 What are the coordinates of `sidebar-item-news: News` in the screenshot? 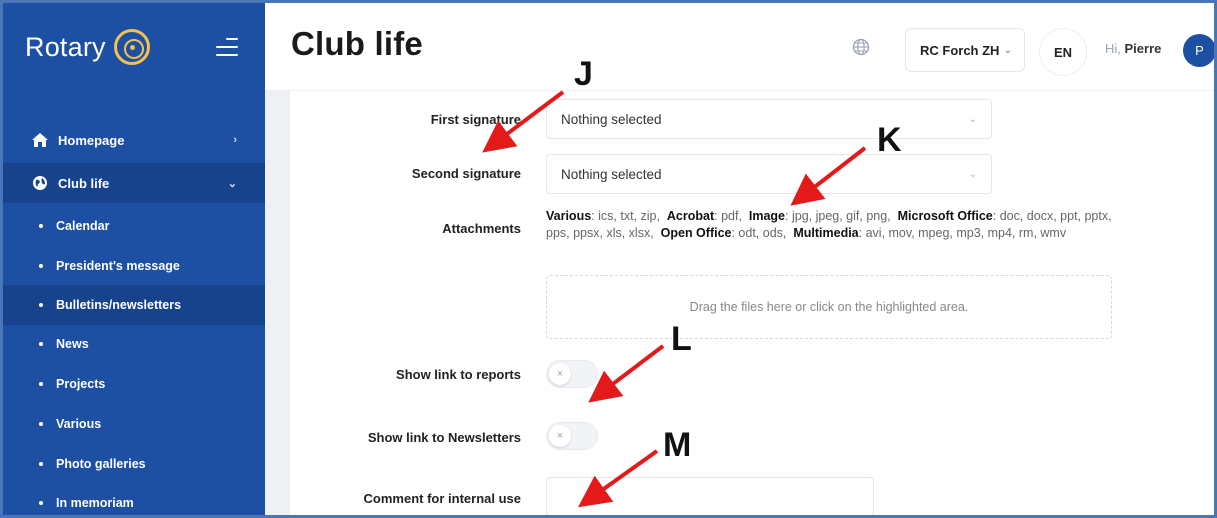 It's located at (134, 344).